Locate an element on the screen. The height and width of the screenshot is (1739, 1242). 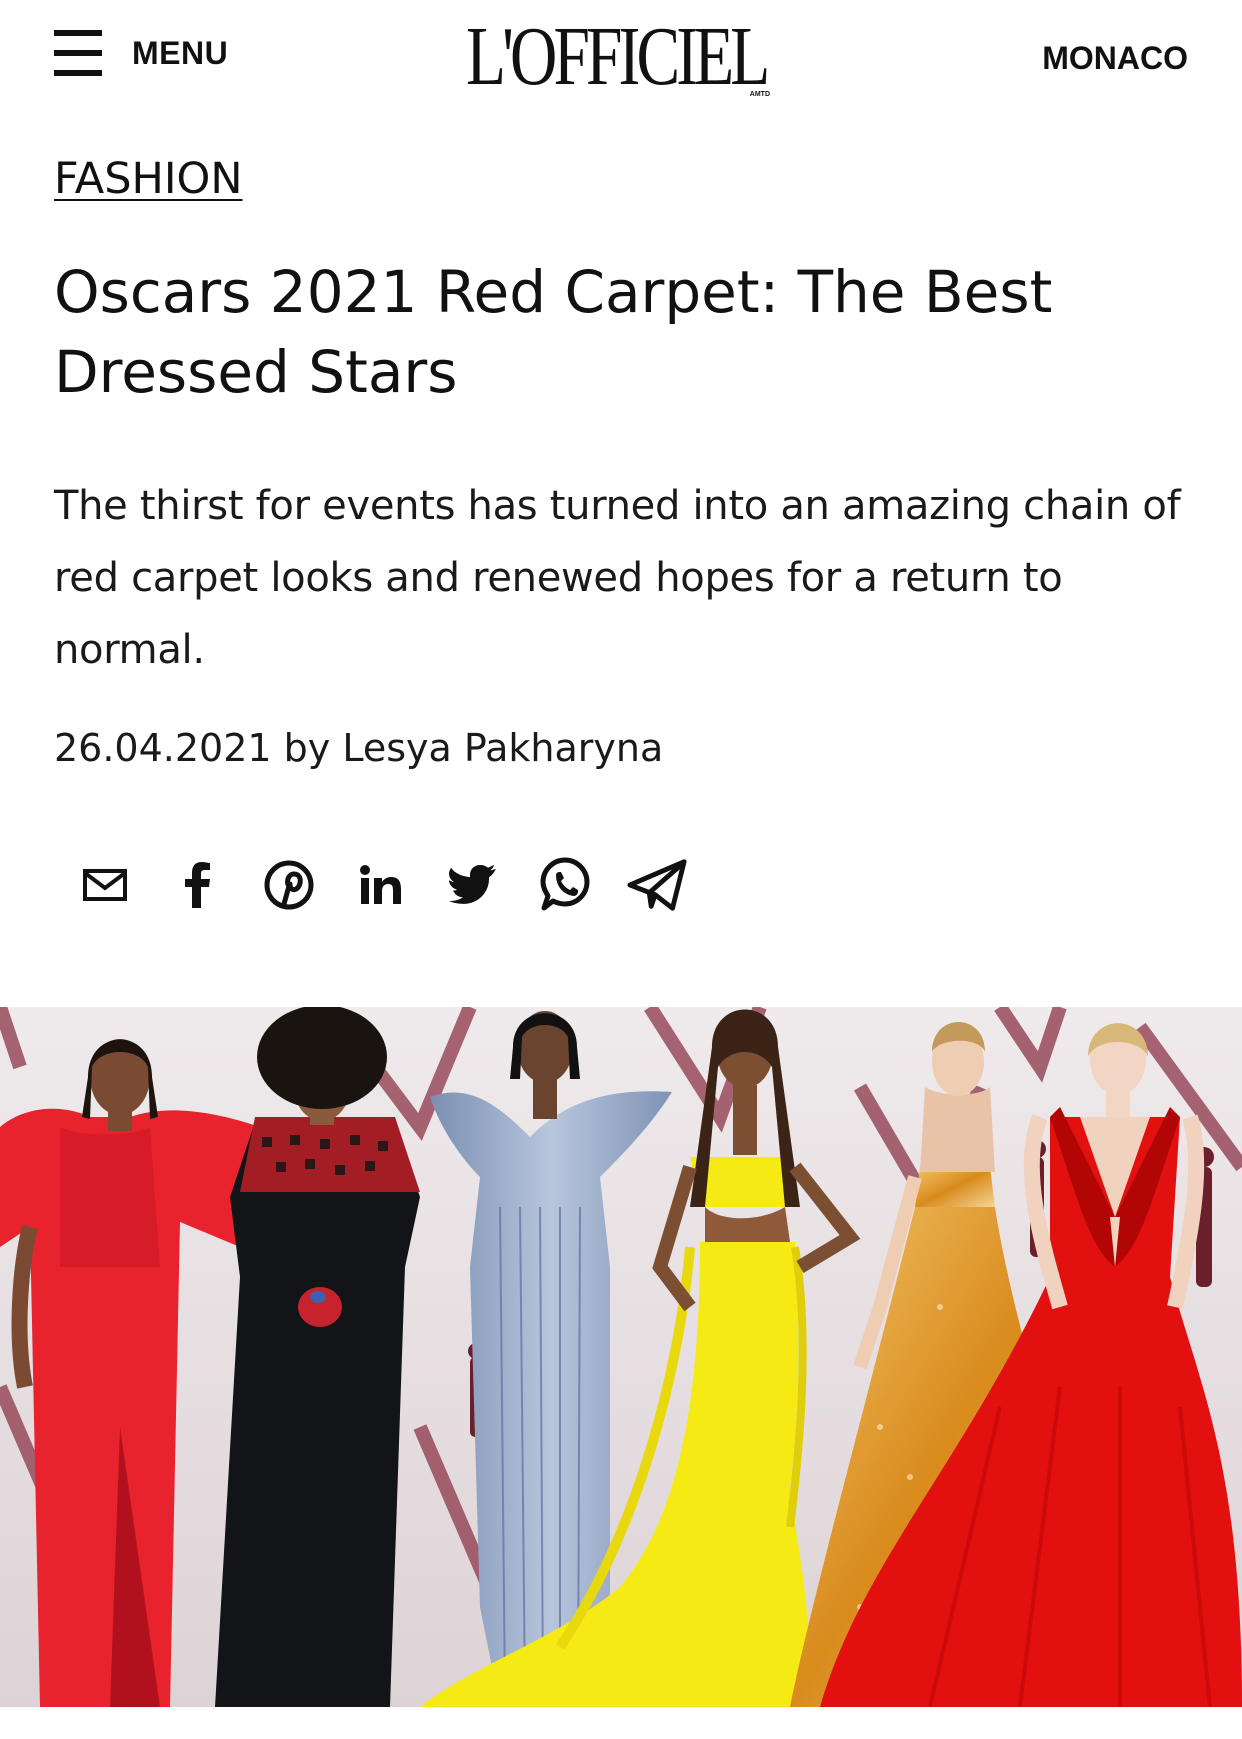
category-link: FASHION is located at coordinates (148, 179).